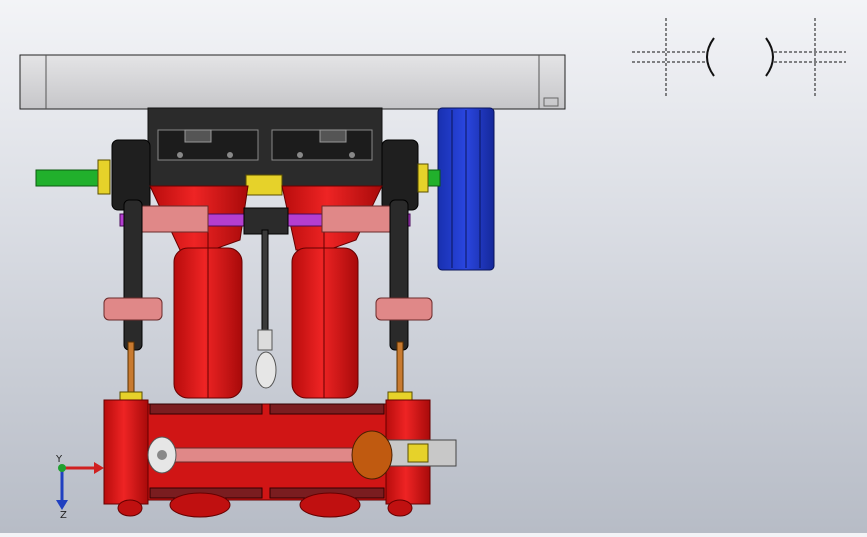 The image size is (867, 537). I want to click on top-plate, so click(292, 82).